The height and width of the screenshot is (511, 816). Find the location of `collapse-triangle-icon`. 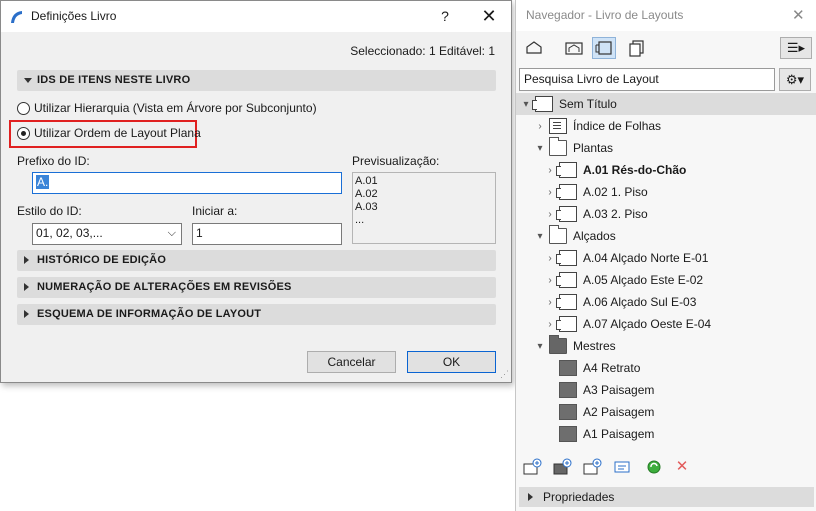

collapse-triangle-icon is located at coordinates (28, 80).